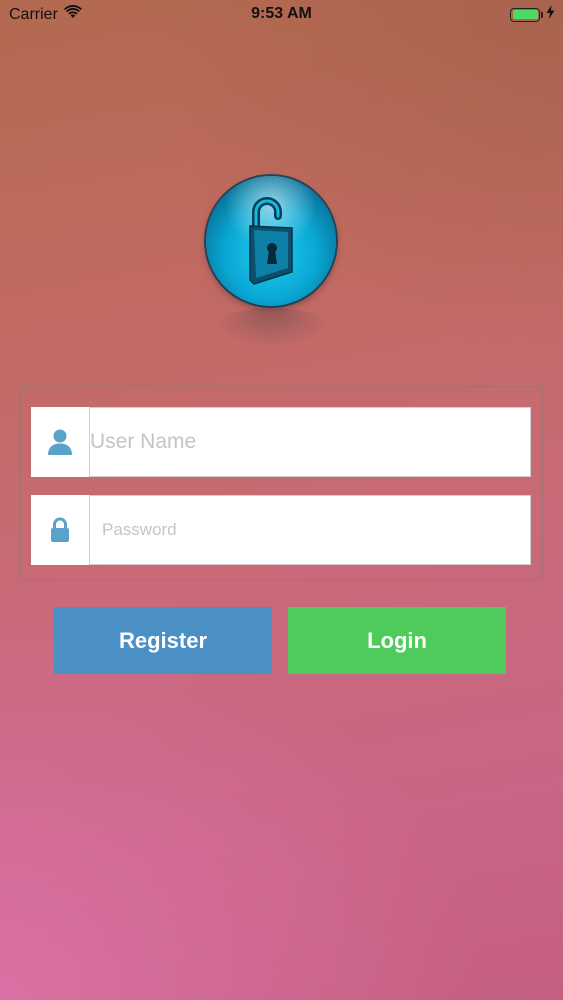 The height and width of the screenshot is (1000, 563). I want to click on password-icon-box, so click(60, 530).